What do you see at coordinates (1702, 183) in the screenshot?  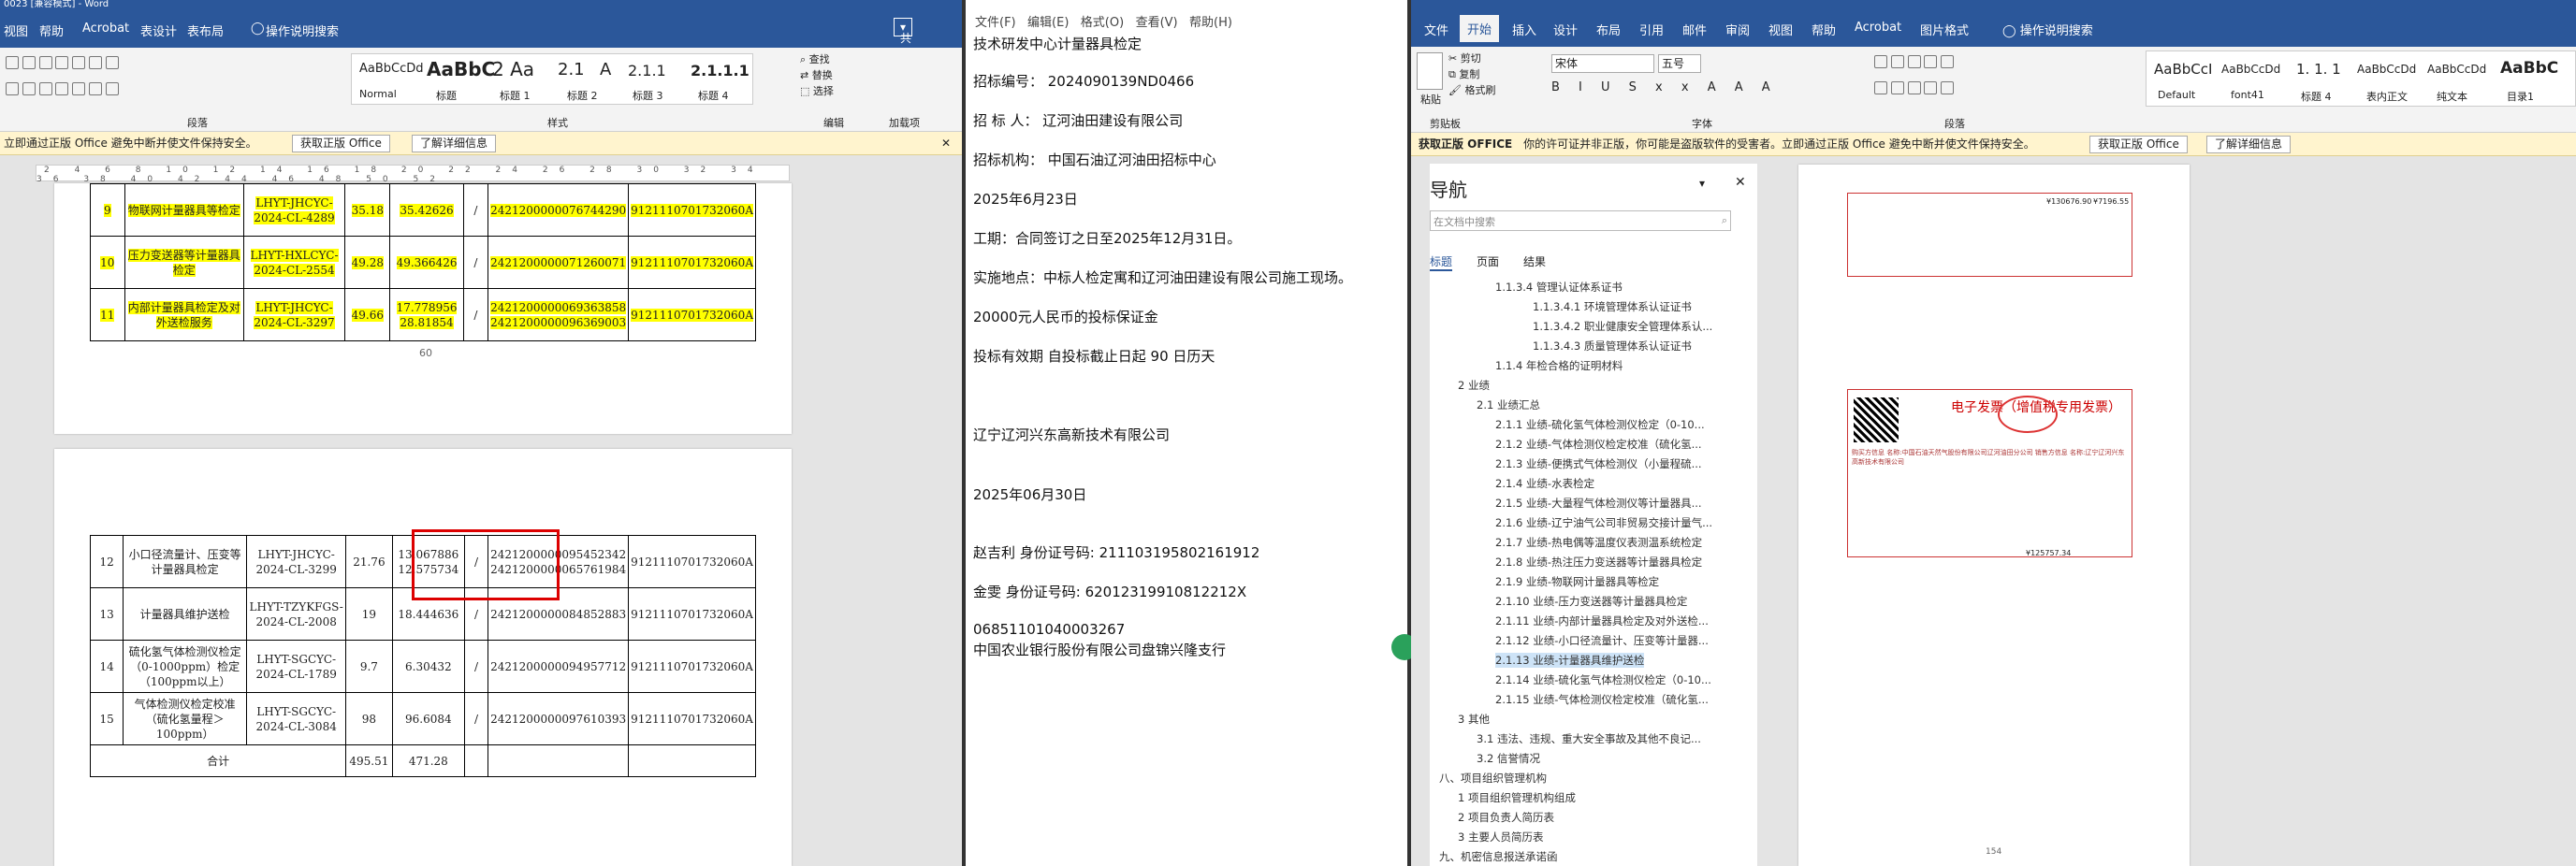 I see `chevron-down-icon: ▾` at bounding box center [1702, 183].